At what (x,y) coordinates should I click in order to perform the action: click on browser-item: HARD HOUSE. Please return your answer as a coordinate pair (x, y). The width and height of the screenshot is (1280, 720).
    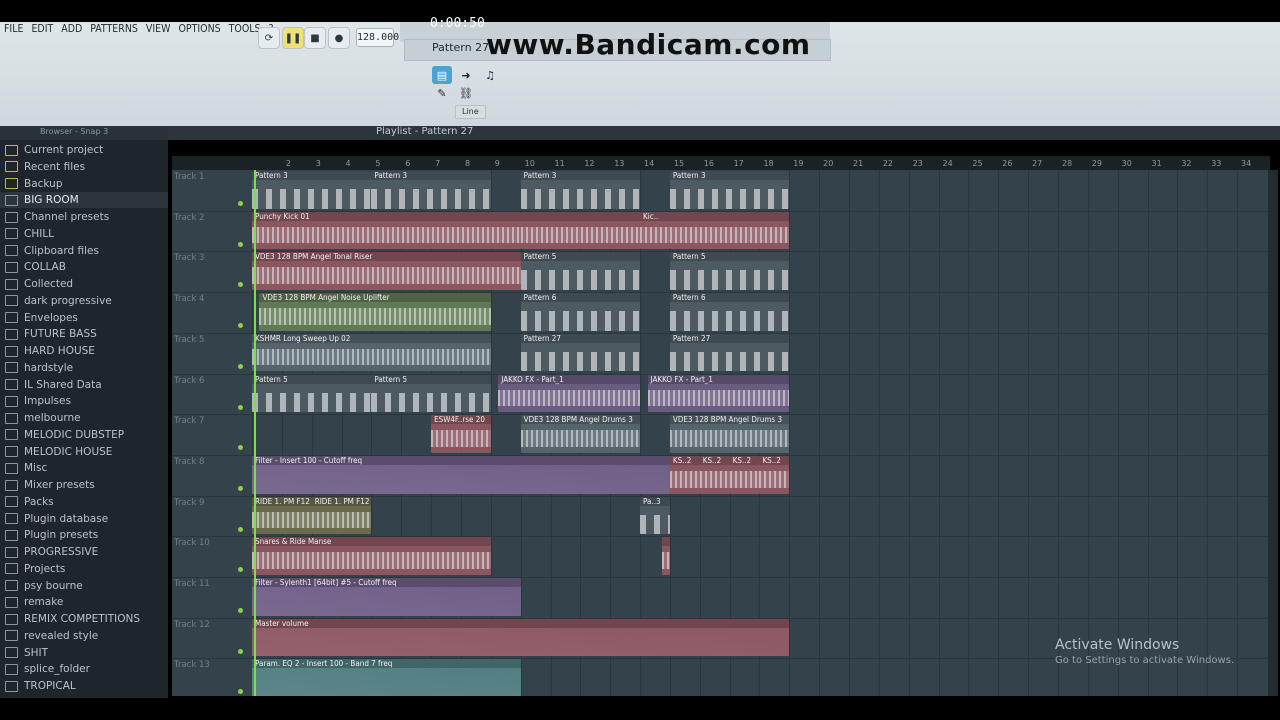
    Looking at the image, I should click on (84, 351).